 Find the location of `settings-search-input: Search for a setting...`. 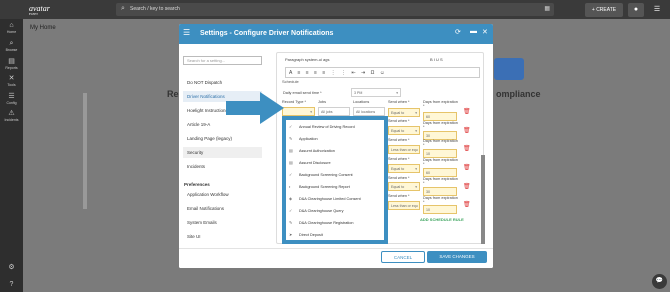

settings-search-input: Search for a setting... is located at coordinates (222, 60).